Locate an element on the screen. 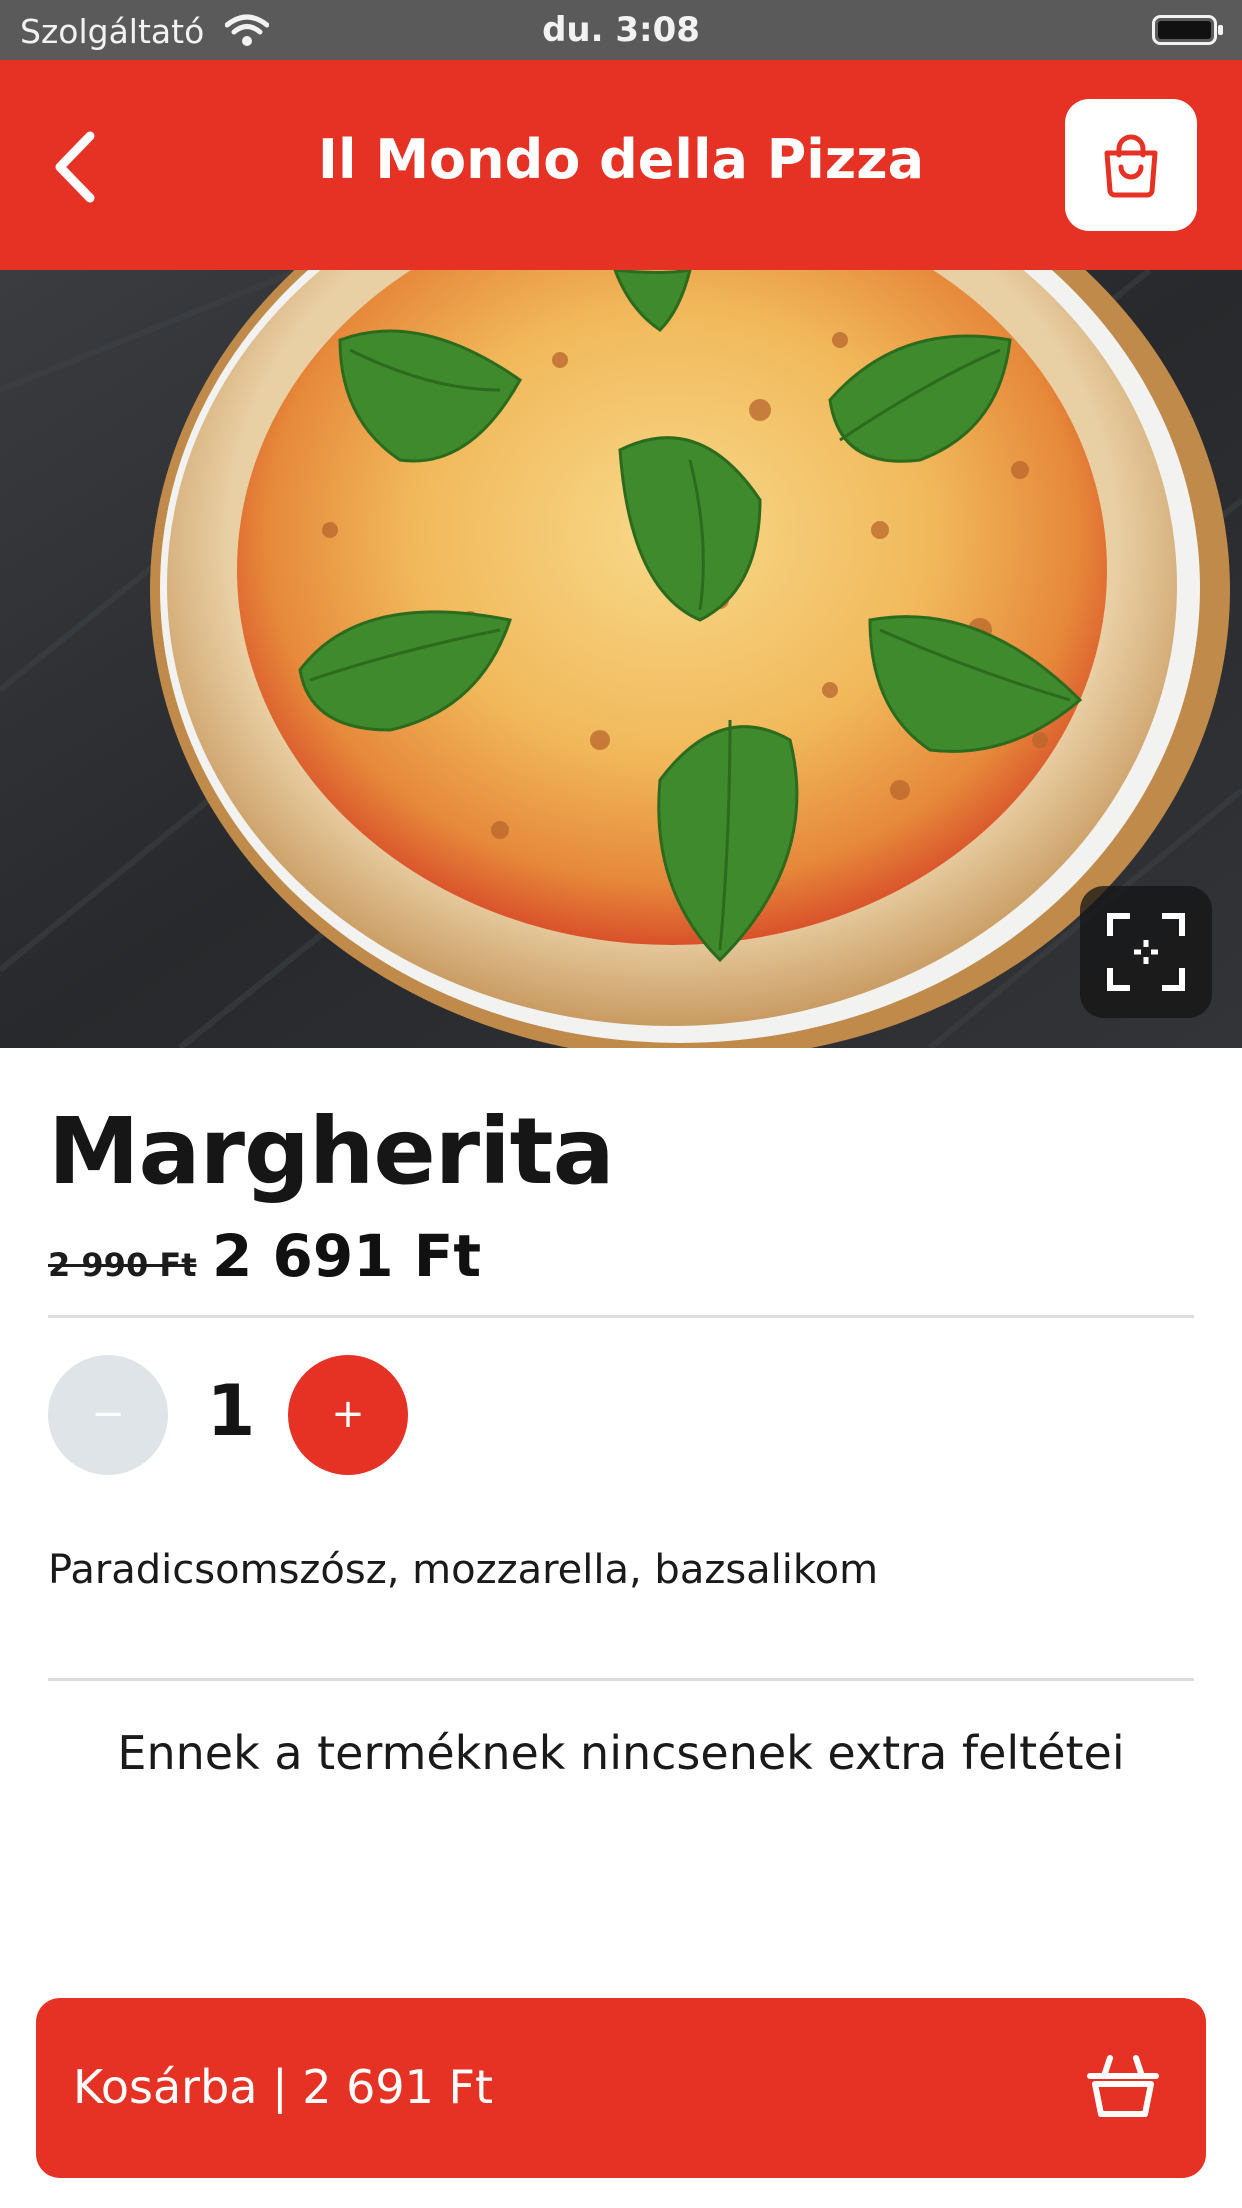  fullscreen-icon is located at coordinates (1146, 952).